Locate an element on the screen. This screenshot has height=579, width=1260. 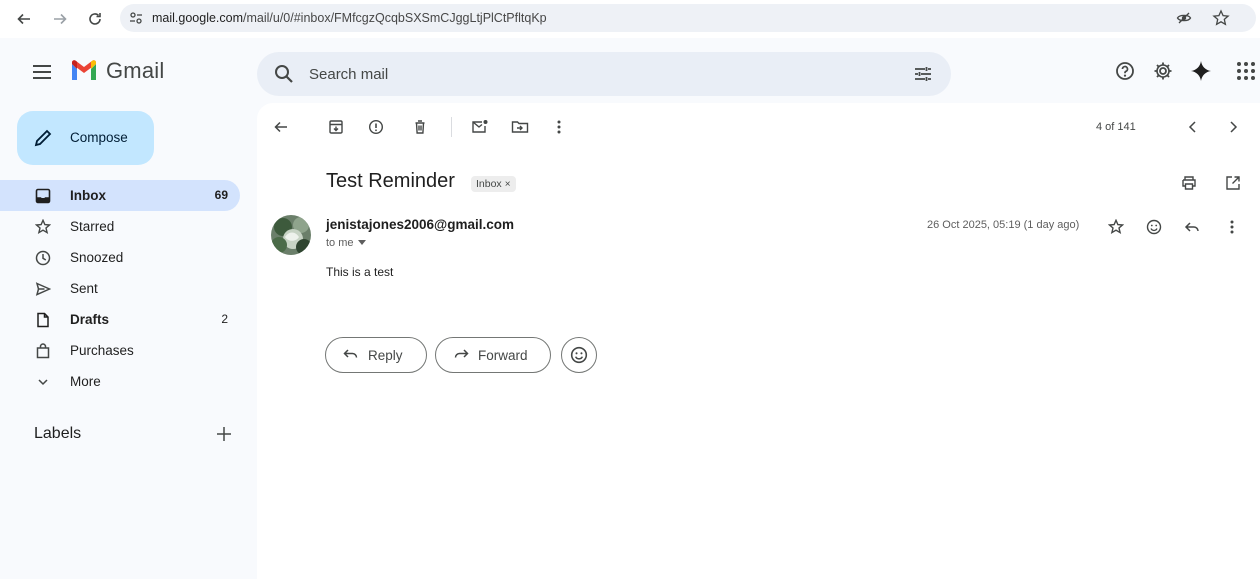
apps-grid-icon is located at coordinates (1246, 71).